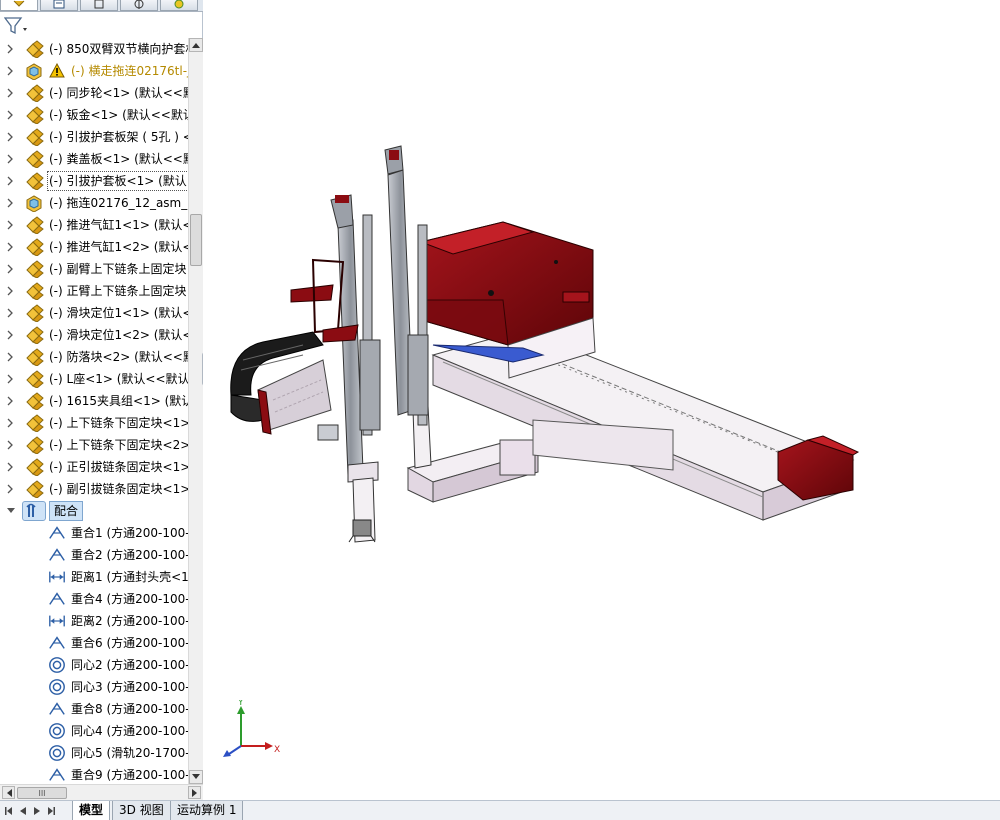 This screenshot has width=1000, height=820. Describe the element at coordinates (139, 5) in the screenshot. I see `tab-dimxpert-manager` at that location.